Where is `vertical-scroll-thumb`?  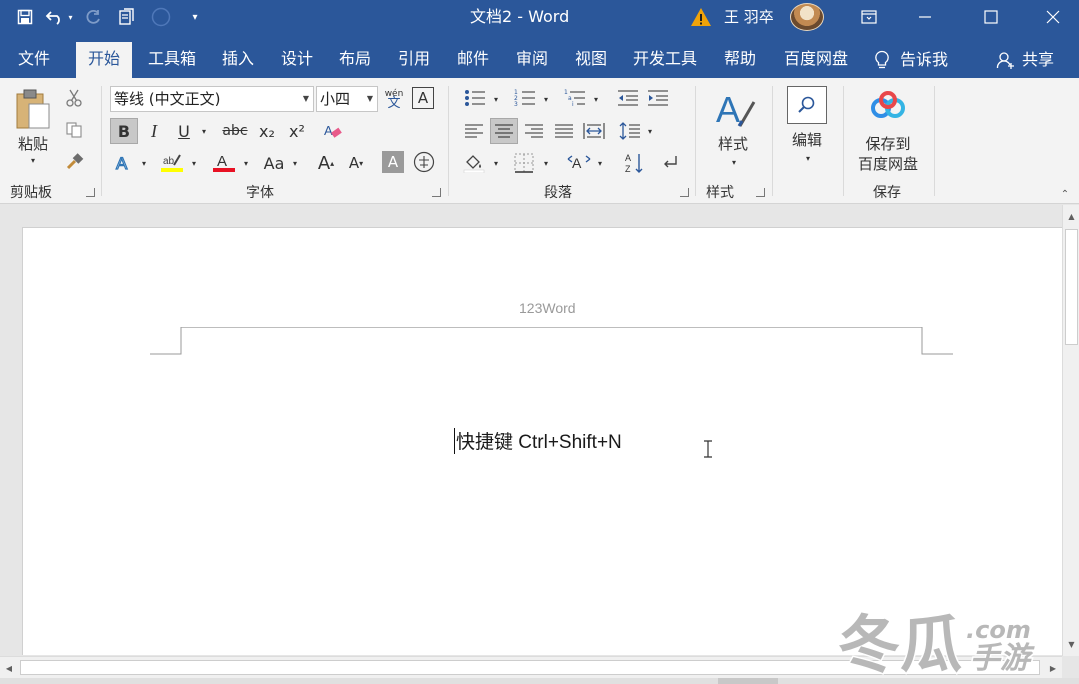 vertical-scroll-thumb is located at coordinates (1071, 287).